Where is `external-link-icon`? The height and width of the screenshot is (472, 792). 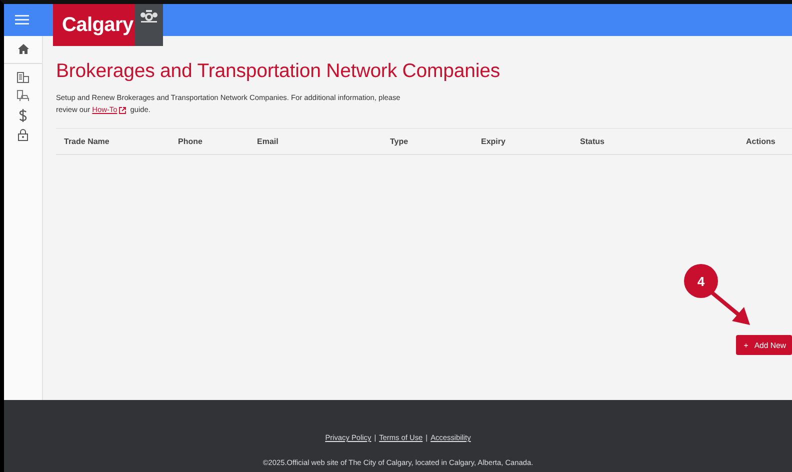 external-link-icon is located at coordinates (122, 110).